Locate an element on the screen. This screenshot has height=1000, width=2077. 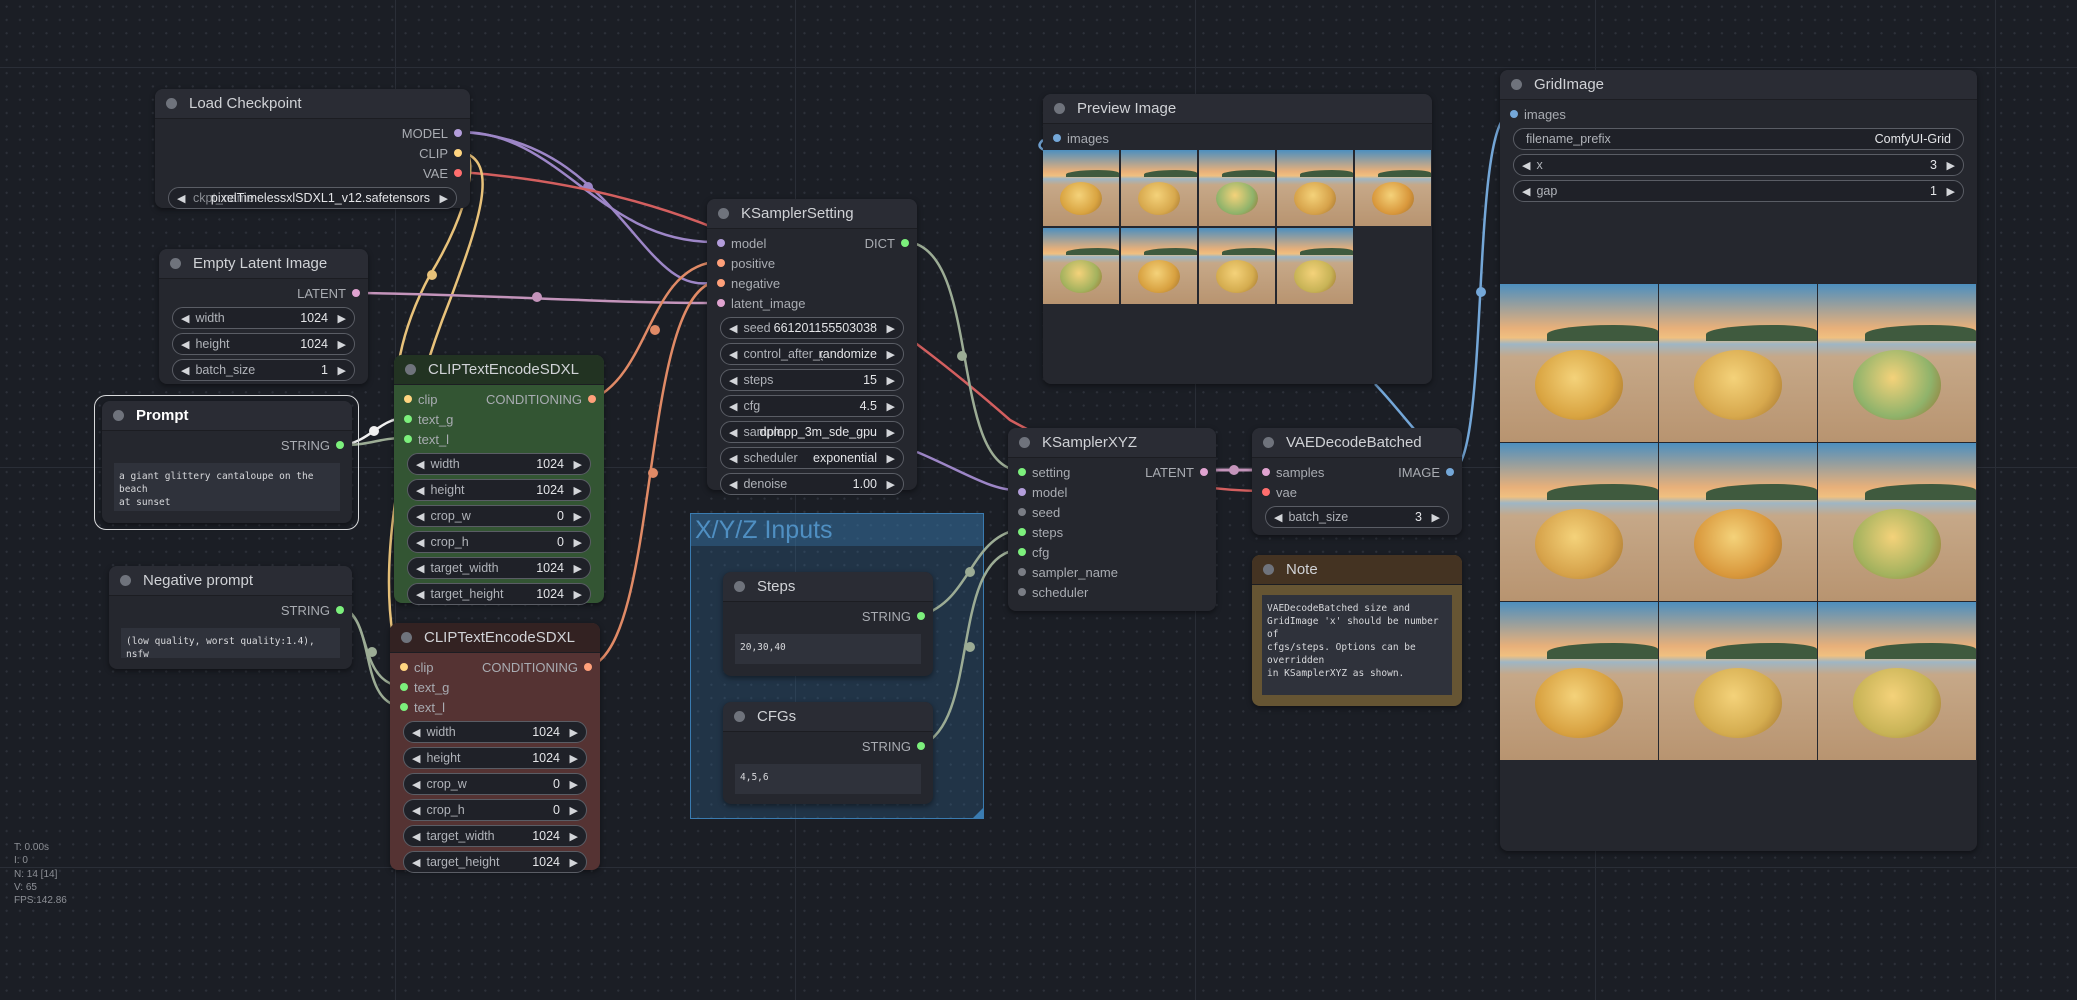
node-preview-image: Preview Image images is located at coordinates (1237, 239).